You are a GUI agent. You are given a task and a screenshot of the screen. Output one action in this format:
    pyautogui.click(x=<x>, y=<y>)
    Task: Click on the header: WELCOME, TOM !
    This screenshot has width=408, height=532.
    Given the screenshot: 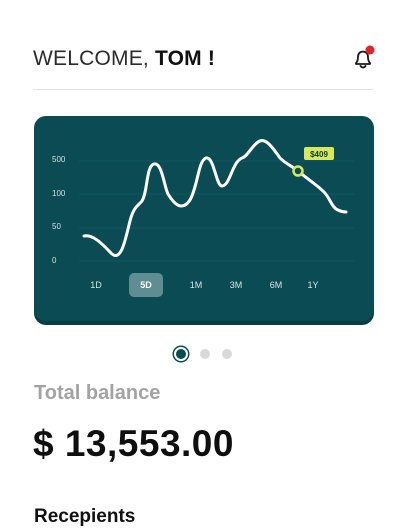 What is the action you would take?
    pyautogui.click(x=204, y=59)
    